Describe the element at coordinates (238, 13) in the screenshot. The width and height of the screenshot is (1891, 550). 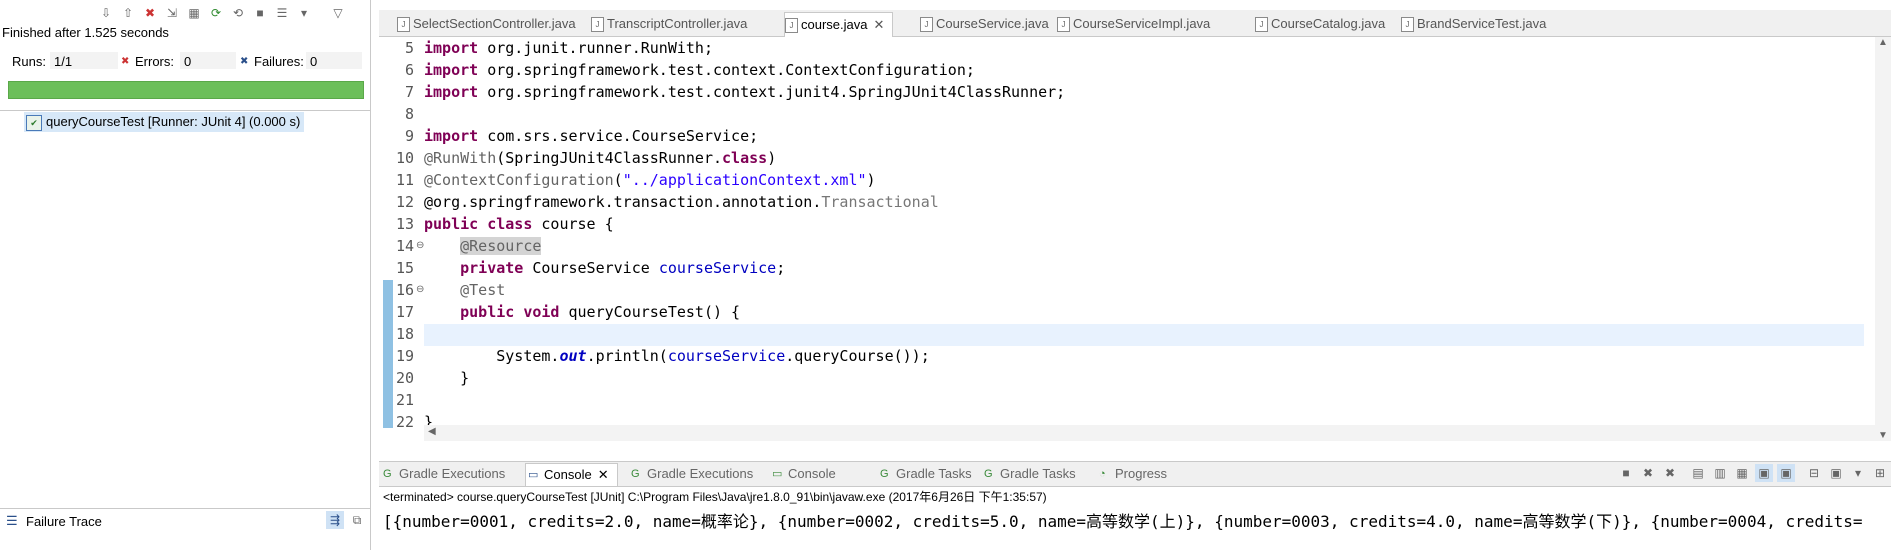
I see `rerun-failed-icon: ⟲` at that location.